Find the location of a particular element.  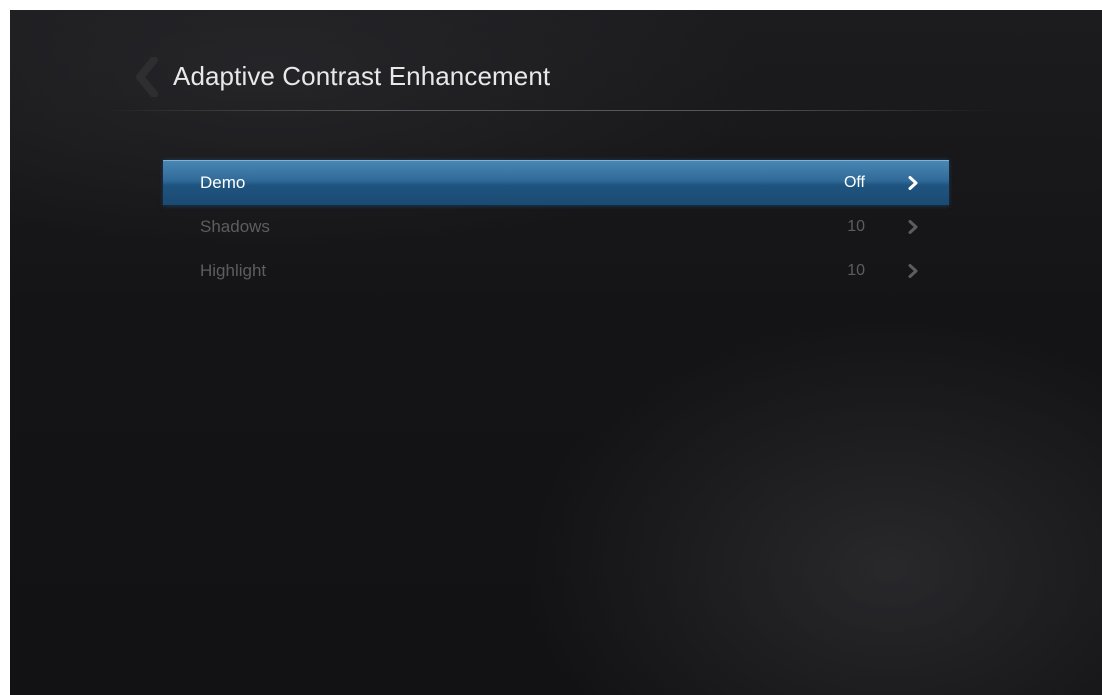

menu-item-value: Off is located at coordinates (854, 182).